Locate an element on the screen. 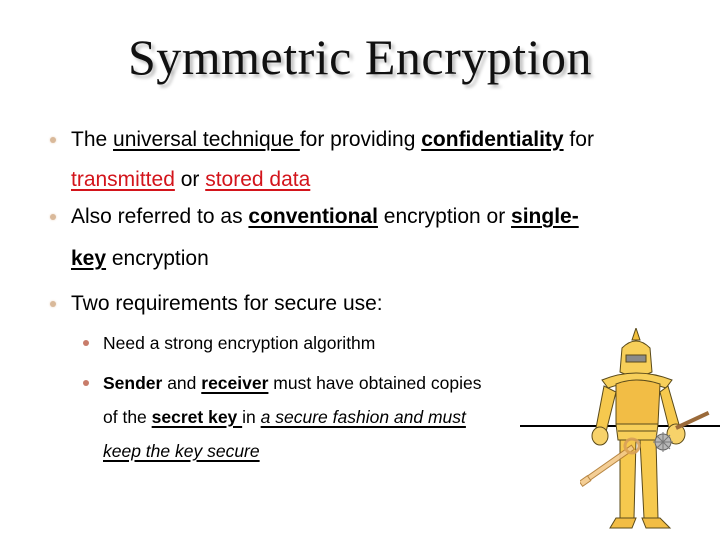 The image size is (720, 540). bullet-1-line-2: transmitted or stored data is located at coordinates (190, 180).